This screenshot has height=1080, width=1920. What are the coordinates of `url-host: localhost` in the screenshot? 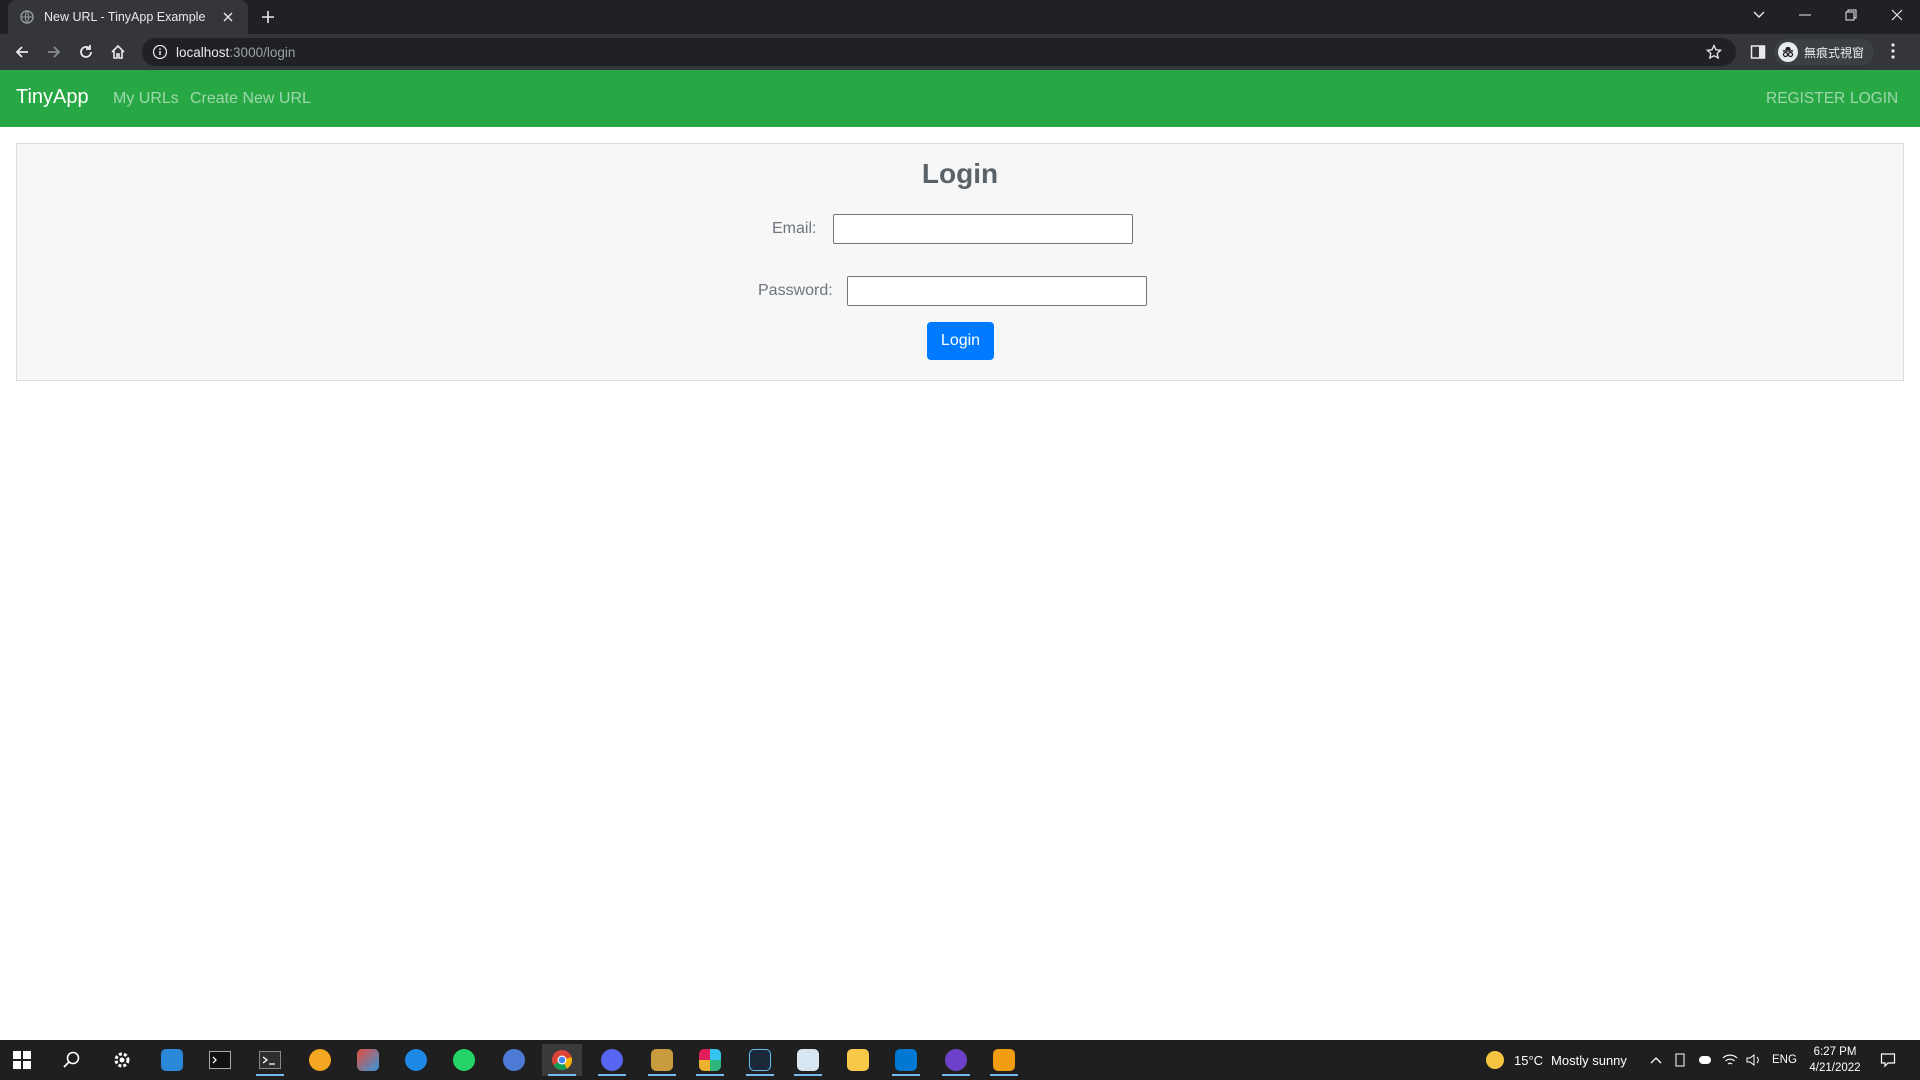 It's located at (203, 52).